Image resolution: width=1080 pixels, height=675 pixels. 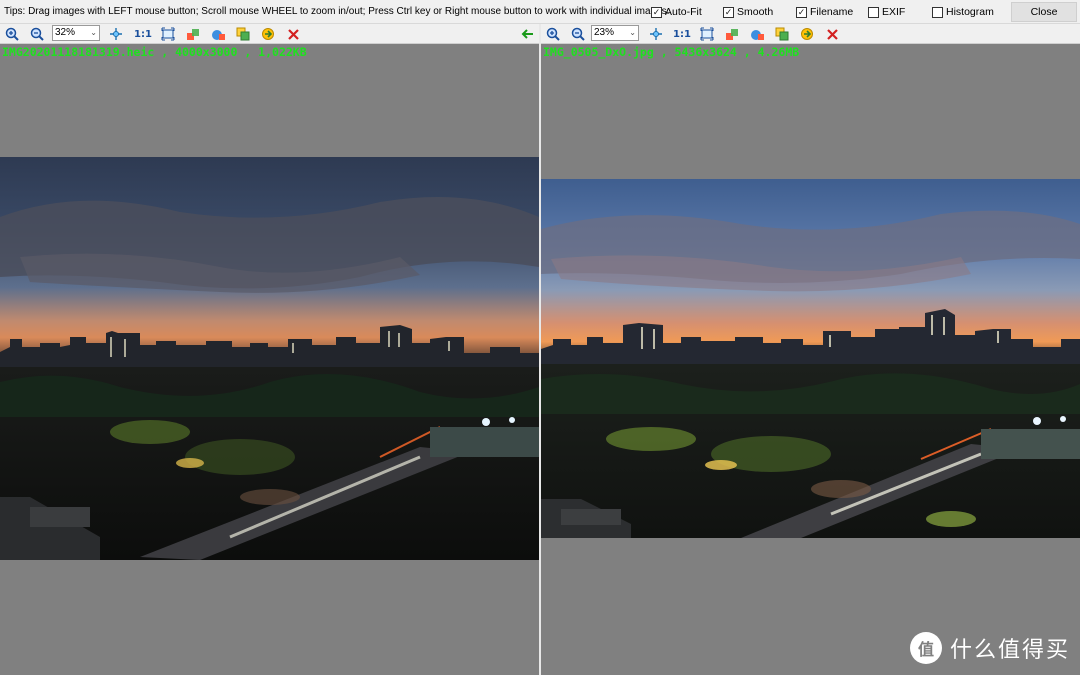 What do you see at coordinates (604, 32) in the screenshot?
I see `zoom-value: 23%` at bounding box center [604, 32].